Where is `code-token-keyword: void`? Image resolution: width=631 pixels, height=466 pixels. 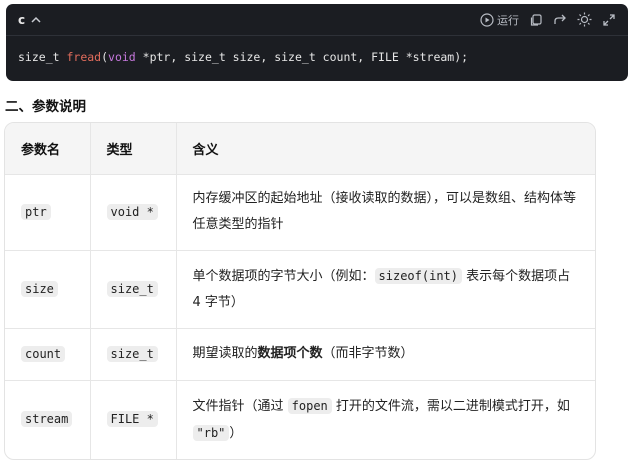 code-token-keyword: void is located at coordinates (122, 57).